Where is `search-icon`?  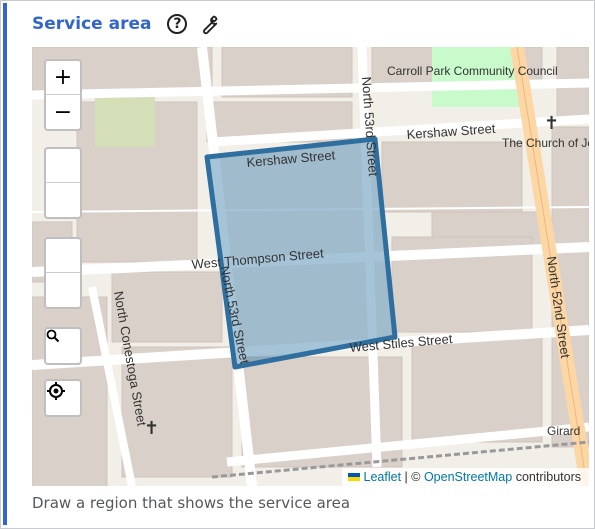 search-icon is located at coordinates (63, 346).